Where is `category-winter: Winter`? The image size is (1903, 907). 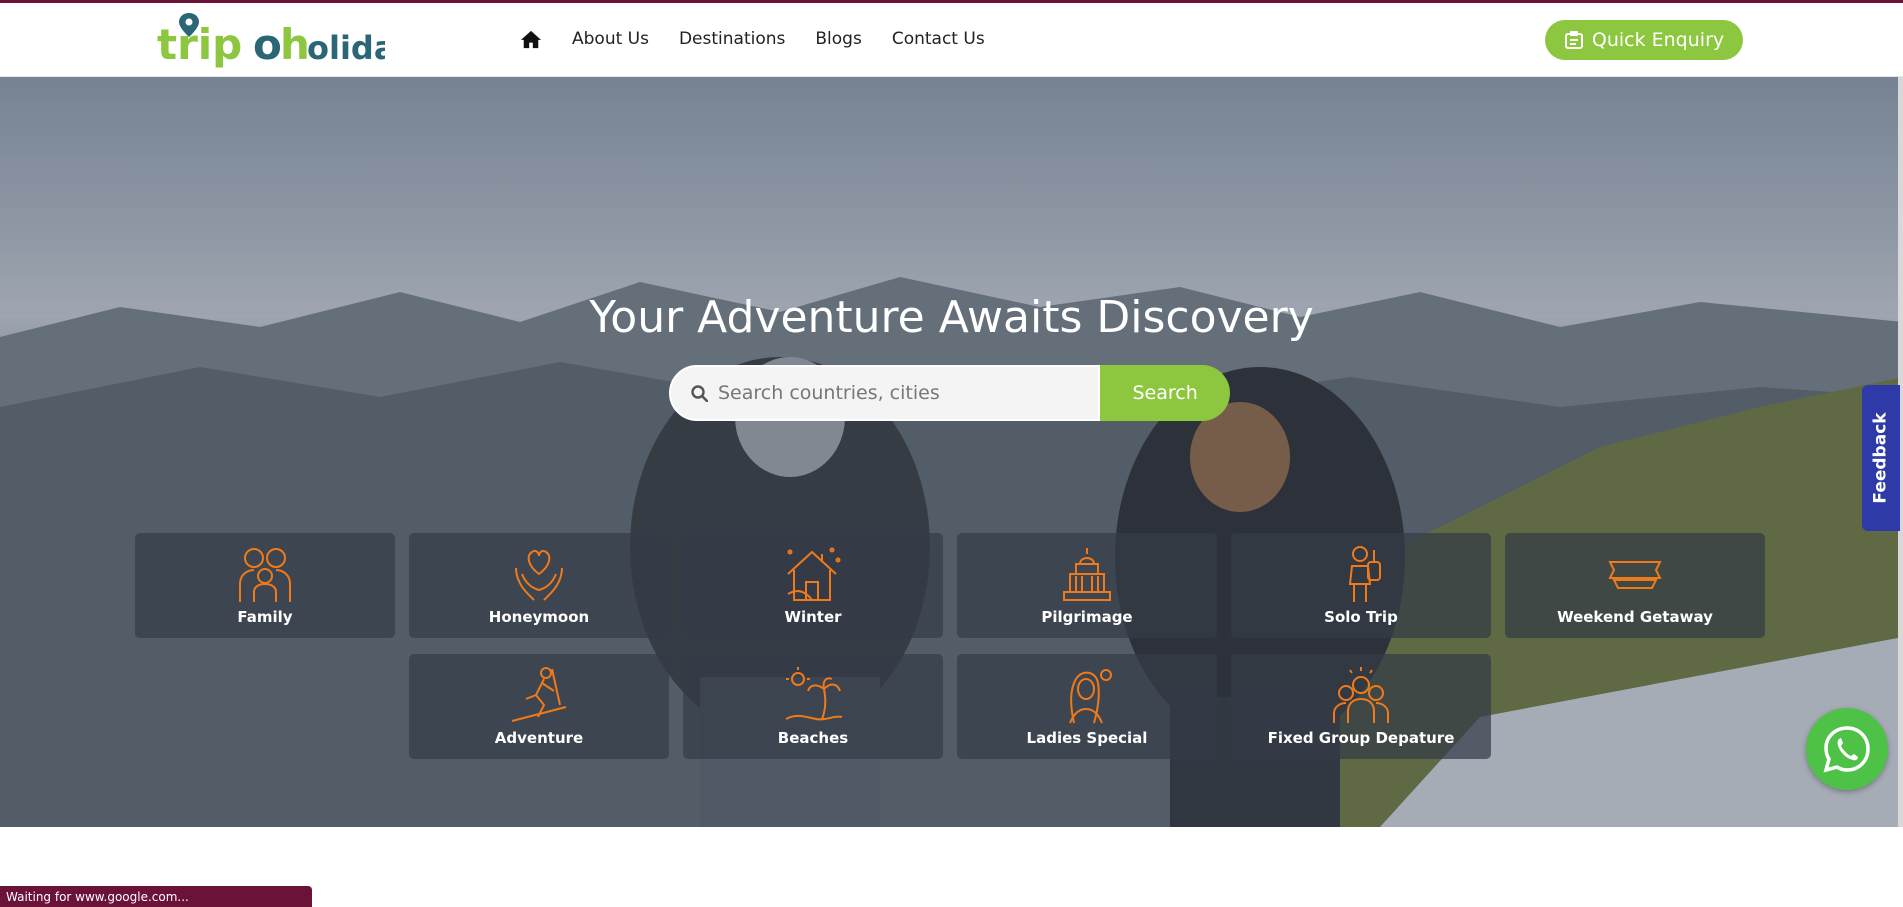
category-winter: Winter is located at coordinates (813, 585).